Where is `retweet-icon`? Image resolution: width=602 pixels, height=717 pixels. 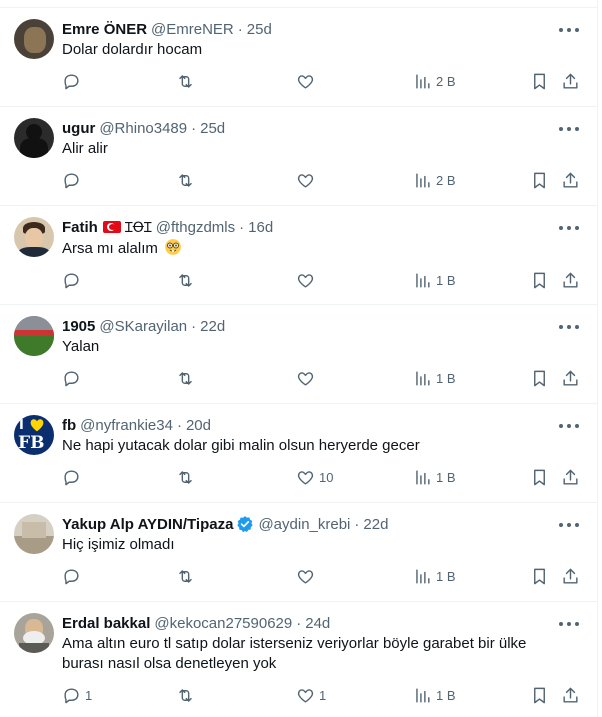
retweet-icon is located at coordinates (185, 378).